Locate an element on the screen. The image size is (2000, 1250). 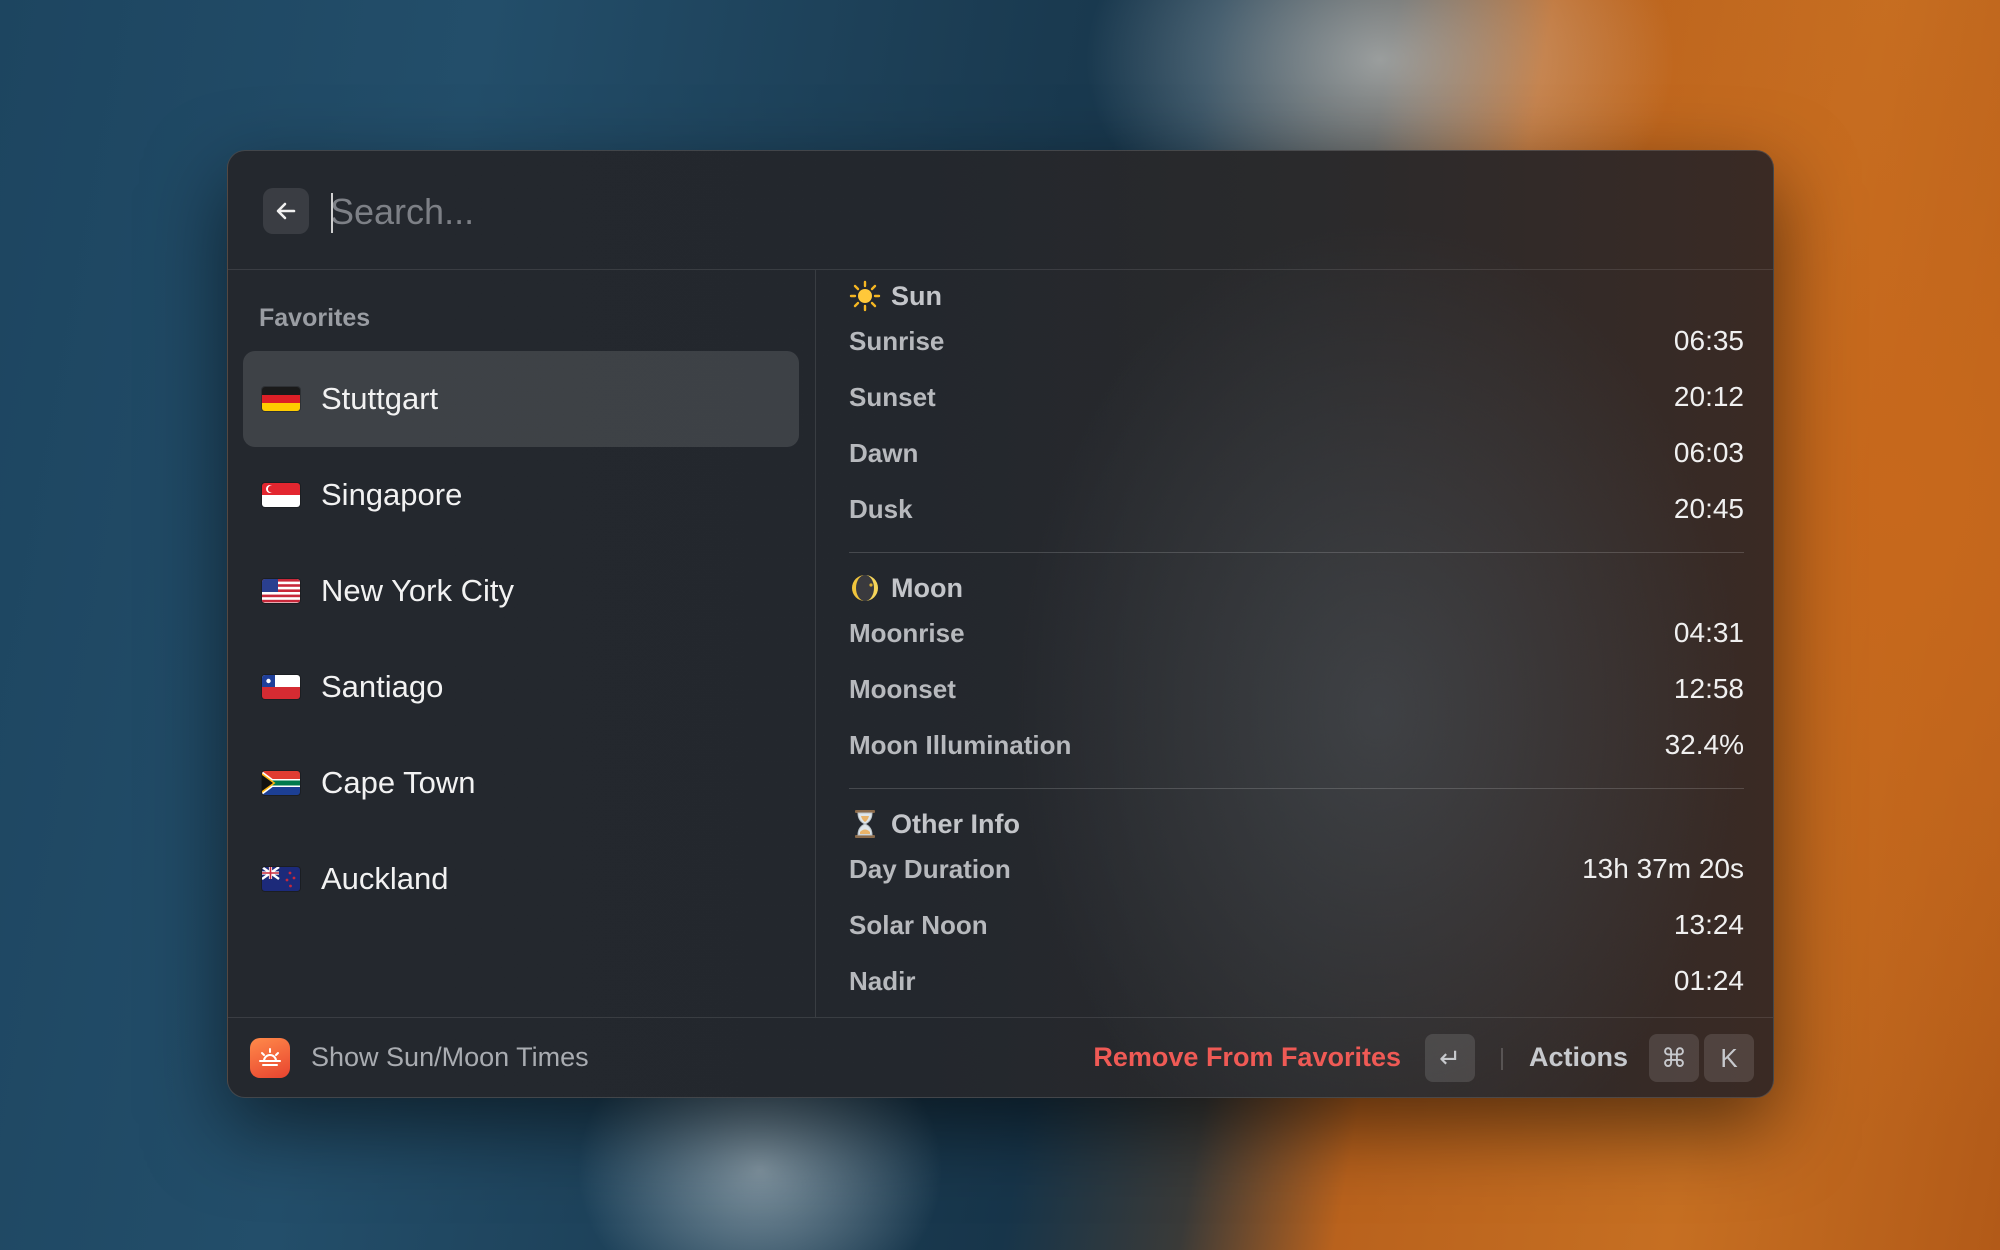
favorite-item-new-york-city: New York City is located at coordinates (521, 591).